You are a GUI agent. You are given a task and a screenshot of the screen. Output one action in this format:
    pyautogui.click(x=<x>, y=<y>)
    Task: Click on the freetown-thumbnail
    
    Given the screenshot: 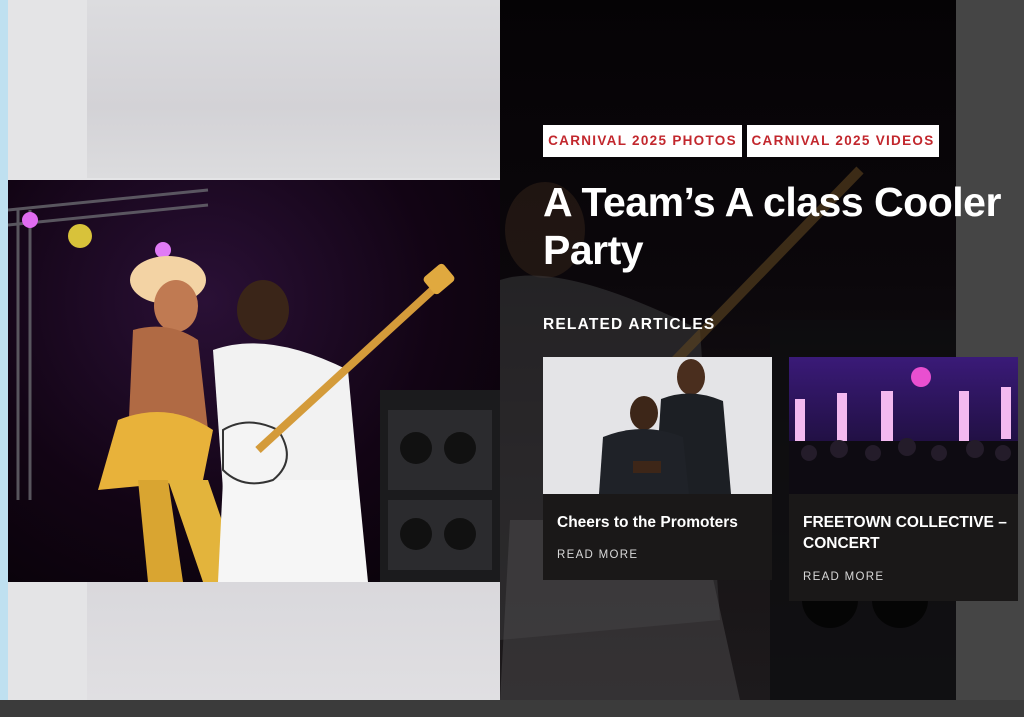 What is the action you would take?
    pyautogui.click(x=903, y=425)
    